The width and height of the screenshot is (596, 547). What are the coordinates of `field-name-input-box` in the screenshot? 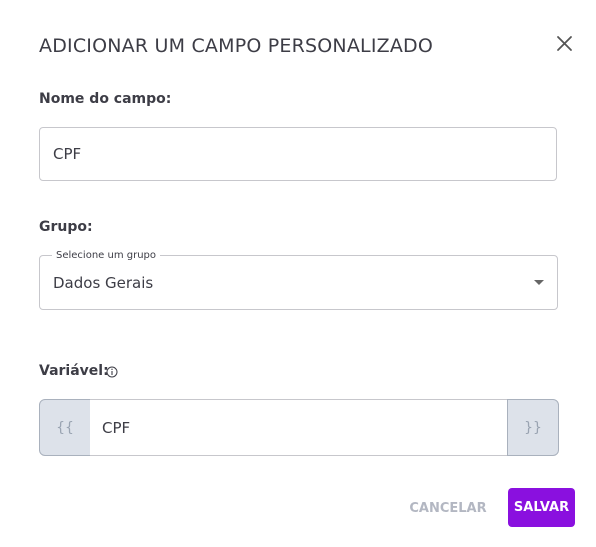 It's located at (298, 154).